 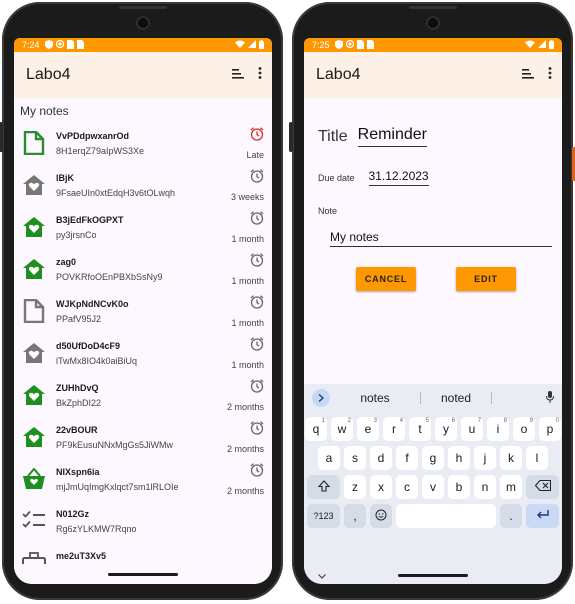 What do you see at coordinates (143, 227) in the screenshot?
I see `note-list-item: B3jEdFkOGPXT py3jrsnCo 1 month` at bounding box center [143, 227].